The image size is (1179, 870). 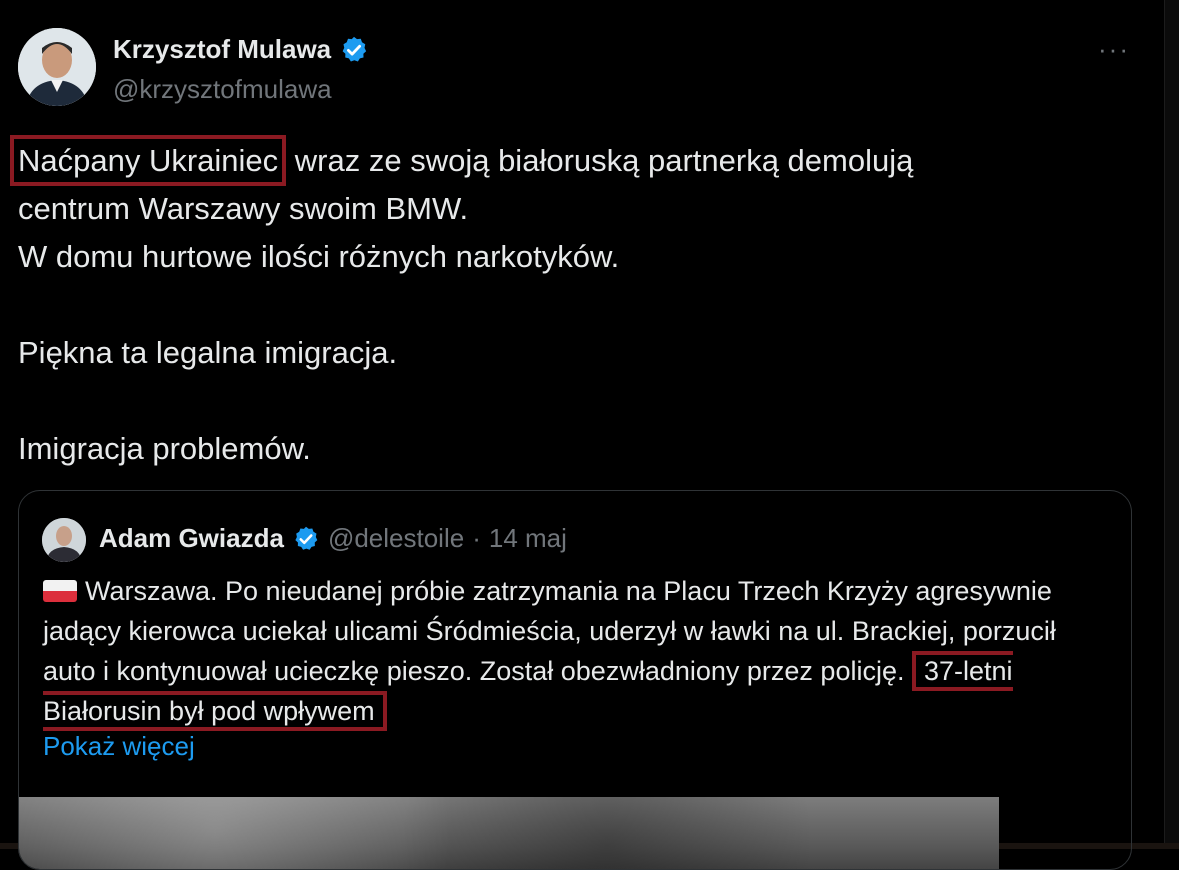 What do you see at coordinates (528, 538) in the screenshot?
I see `quote-date: 14 maj` at bounding box center [528, 538].